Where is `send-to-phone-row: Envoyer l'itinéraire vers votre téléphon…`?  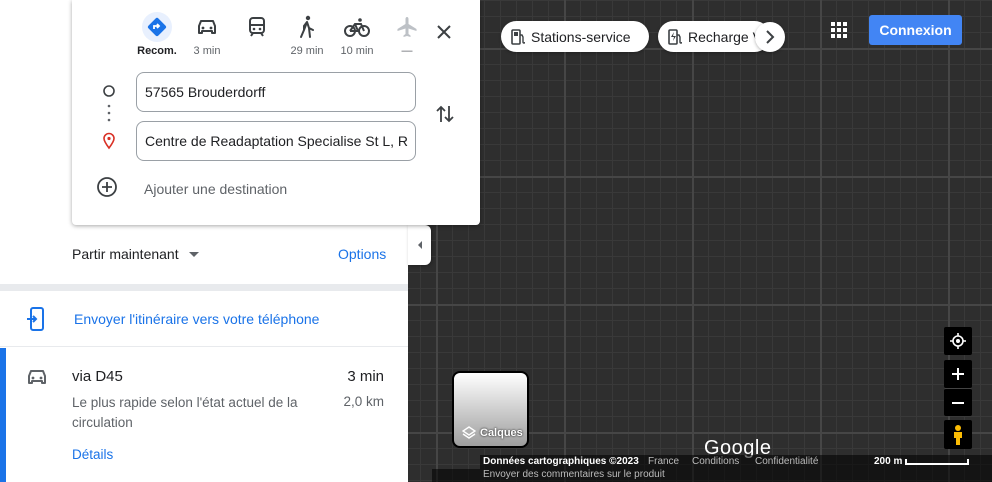
send-to-phone-row: Envoyer l'itinéraire vers votre téléphon… is located at coordinates (204, 319).